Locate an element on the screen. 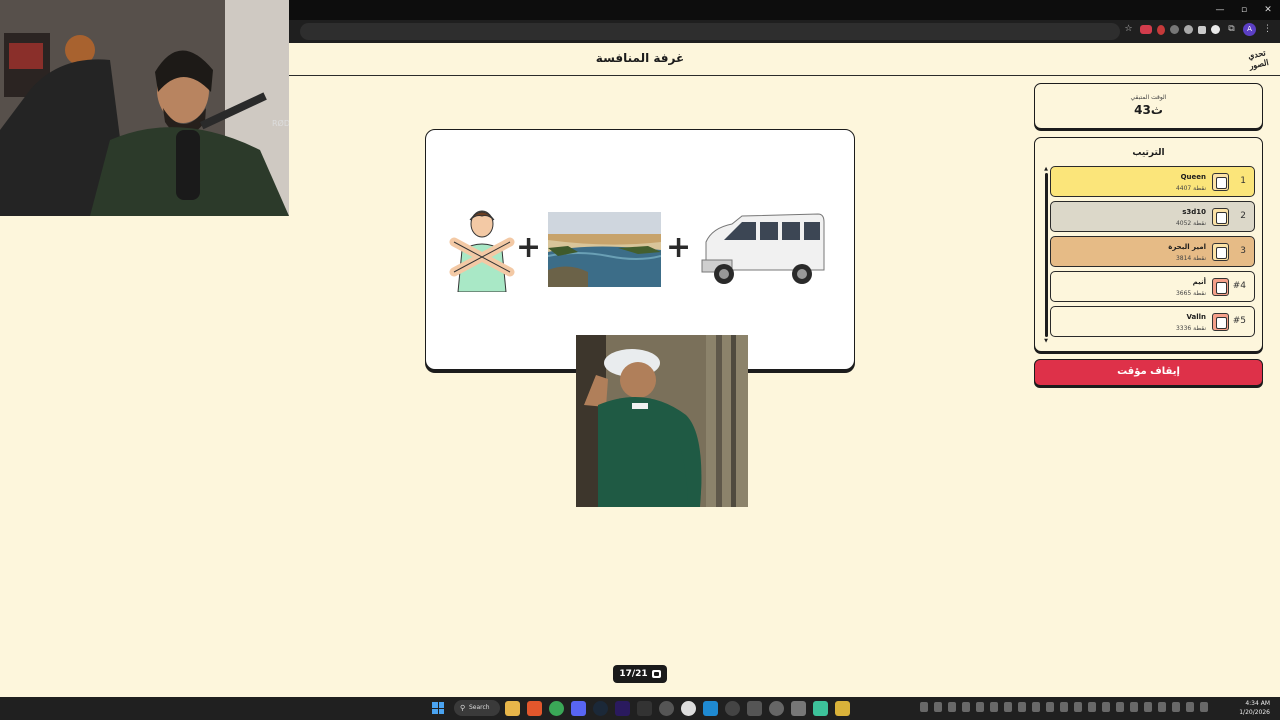  person-crossed-arms-icon is located at coordinates (482, 251).